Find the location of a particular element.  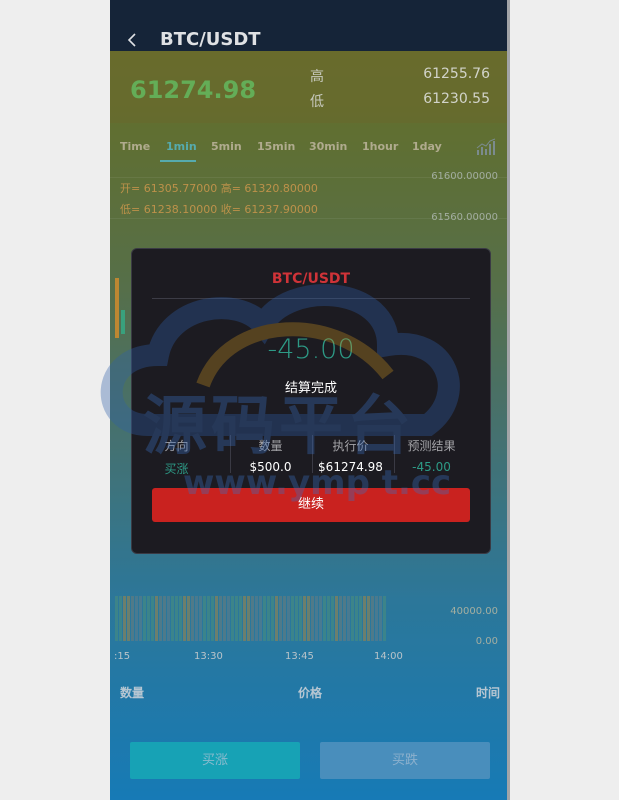

stat-prediction: 预测结果 -45.00 is located at coordinates (431, 455).